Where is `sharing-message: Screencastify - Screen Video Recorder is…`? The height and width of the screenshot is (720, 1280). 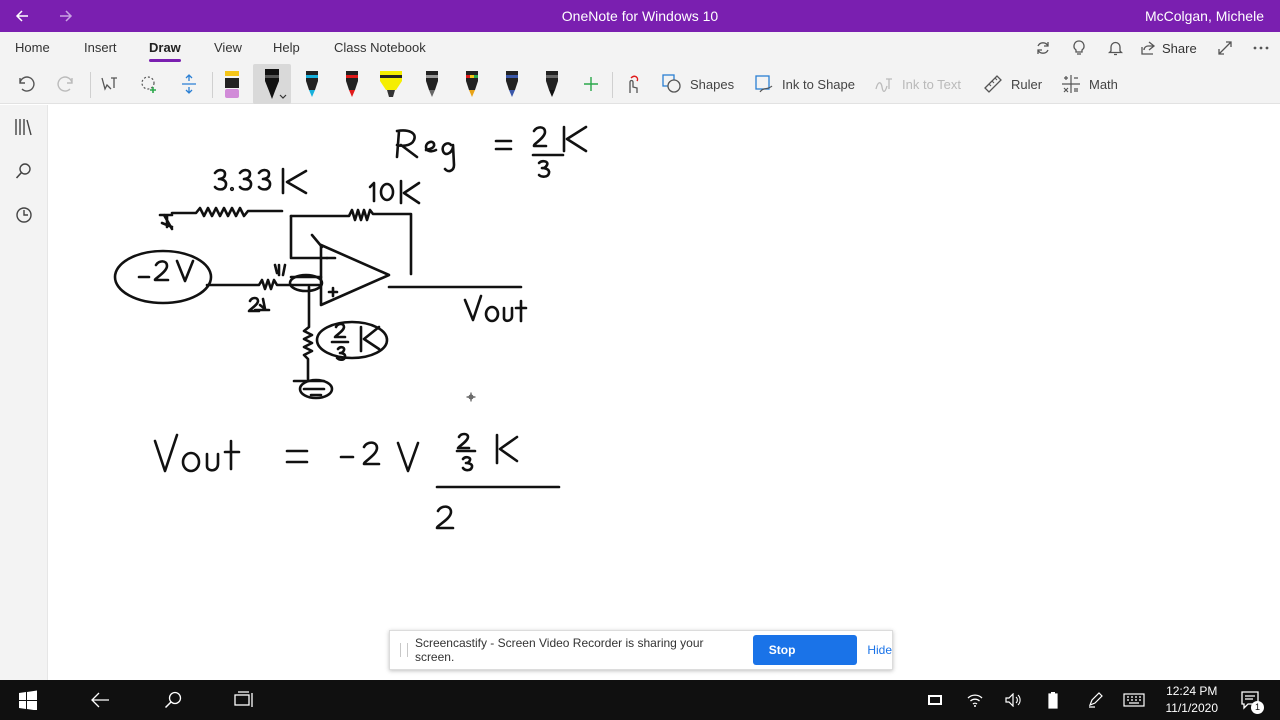
sharing-message: Screencastify - Screen Video Recorder is… is located at coordinates (559, 650).